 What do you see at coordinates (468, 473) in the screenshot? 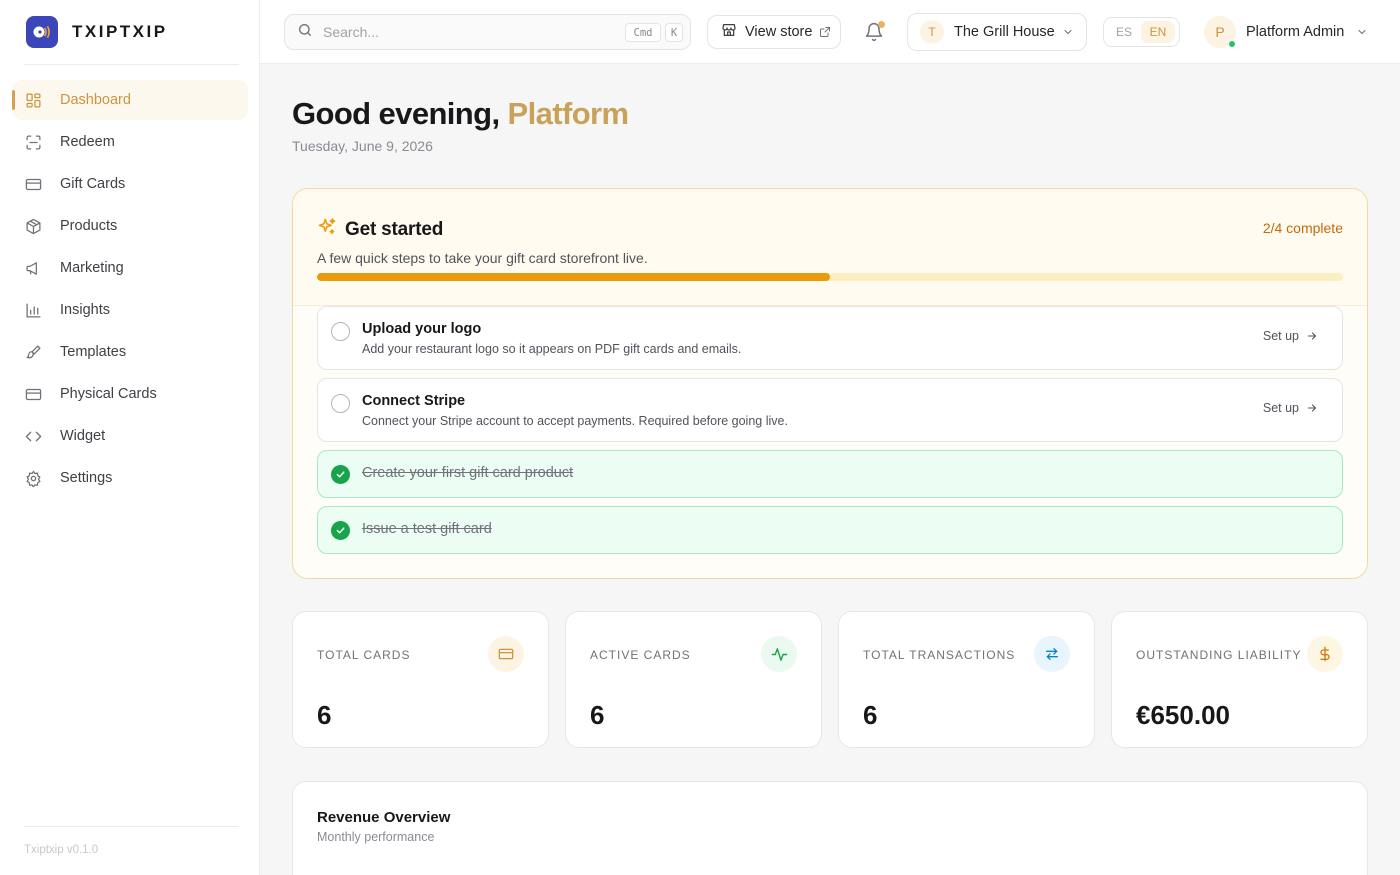
I see `step-title: Create your first gift card product` at bounding box center [468, 473].